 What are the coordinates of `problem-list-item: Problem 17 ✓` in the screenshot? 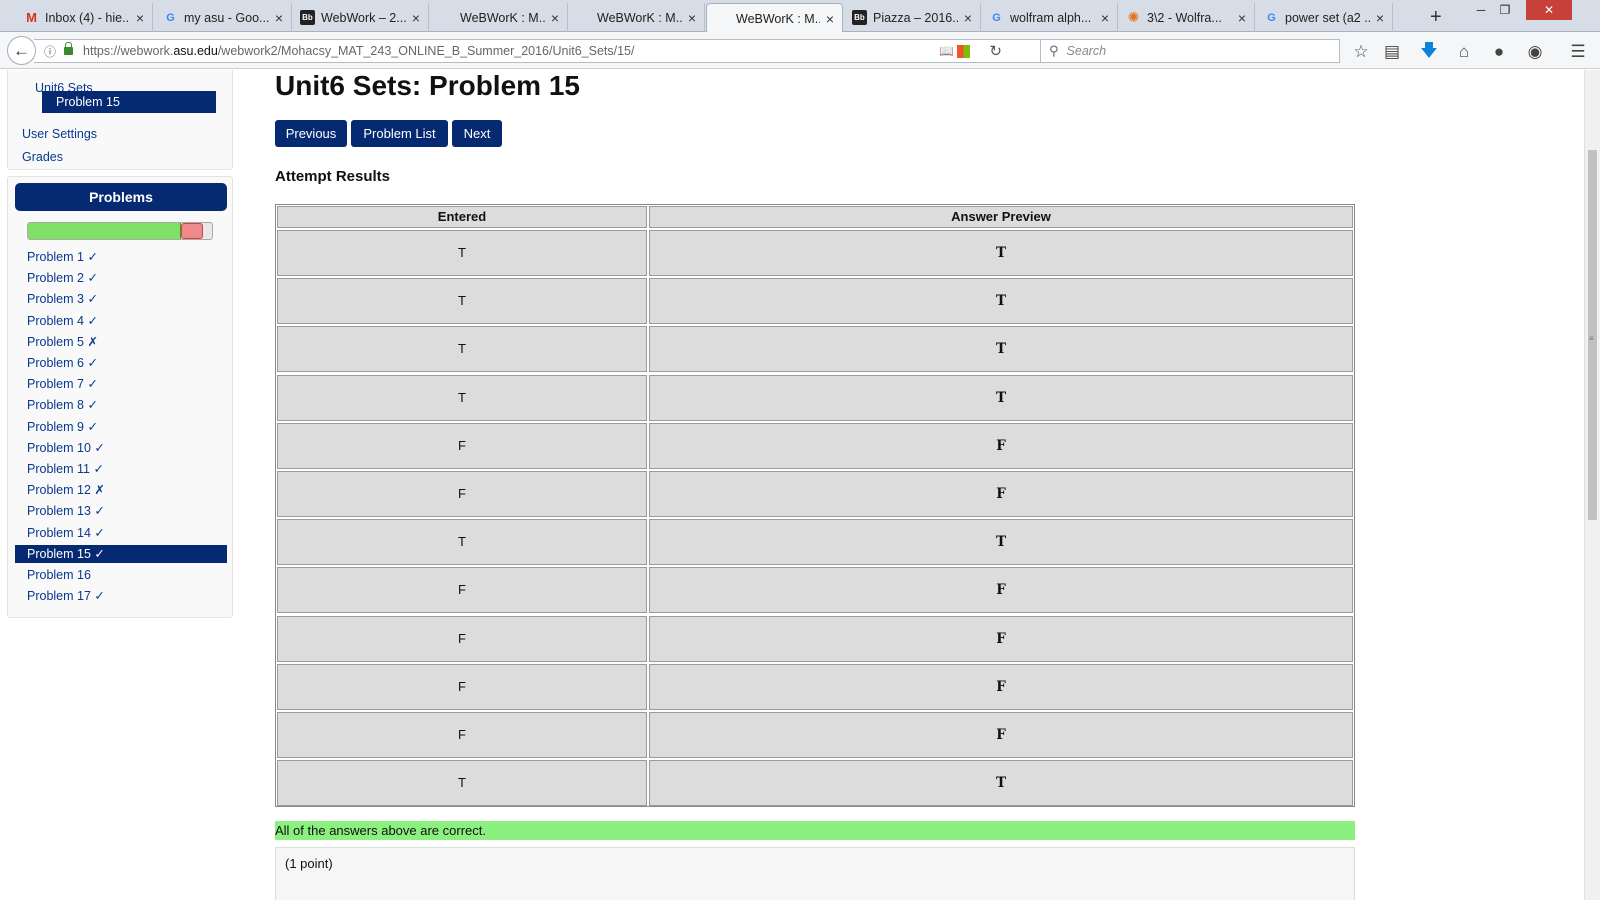 It's located at (121, 596).